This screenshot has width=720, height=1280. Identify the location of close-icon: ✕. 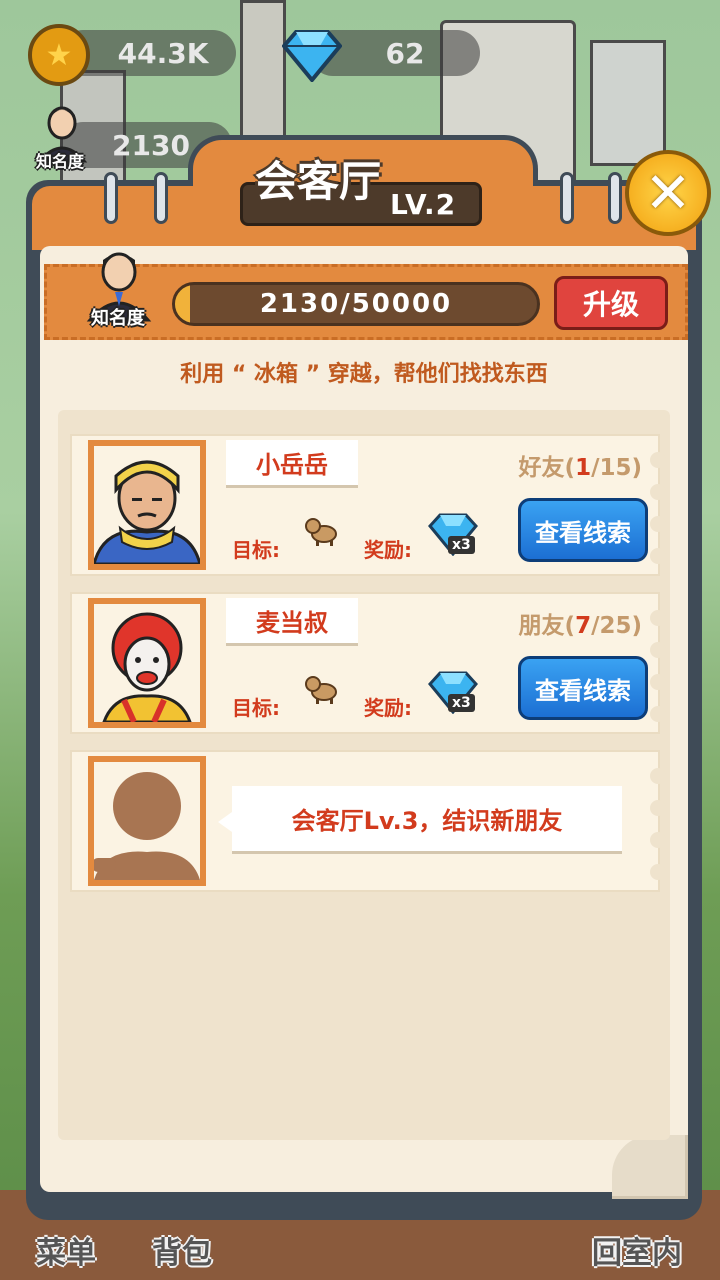
(668, 193).